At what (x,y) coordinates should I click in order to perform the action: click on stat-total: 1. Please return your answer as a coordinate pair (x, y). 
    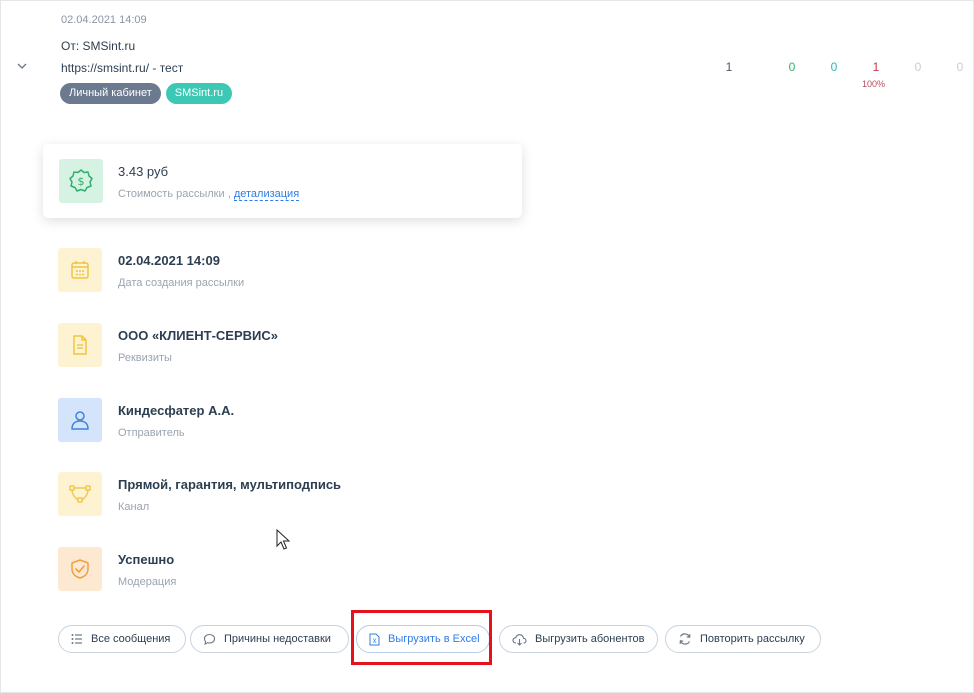
    Looking at the image, I should click on (729, 67).